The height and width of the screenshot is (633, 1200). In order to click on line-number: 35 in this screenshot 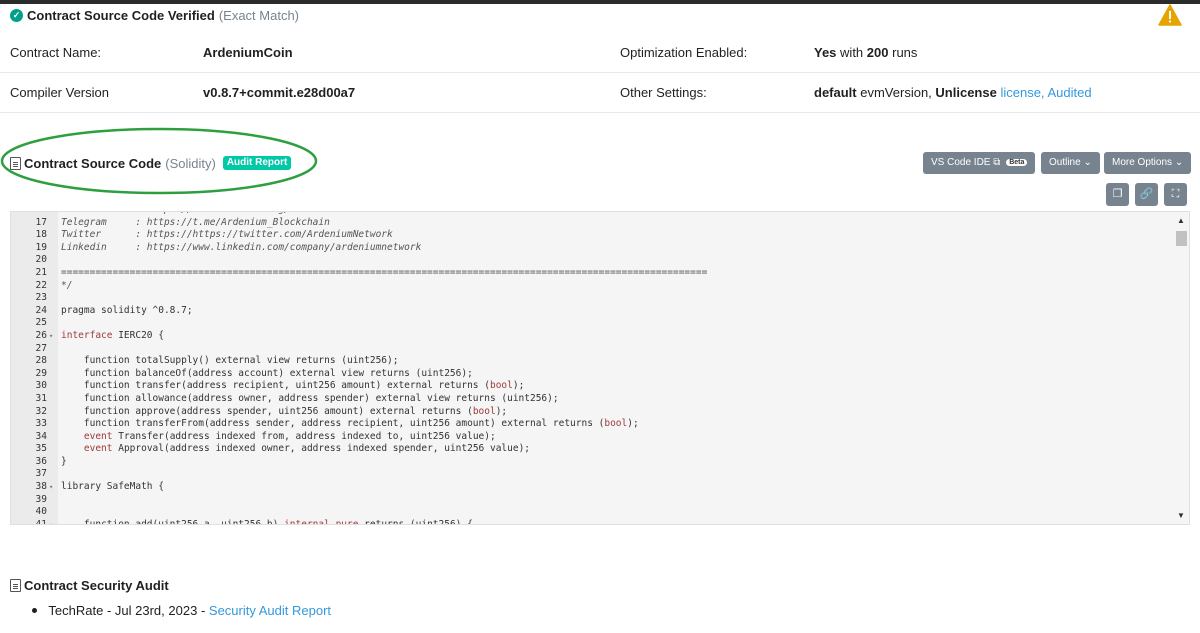, I will do `click(41, 449)`.